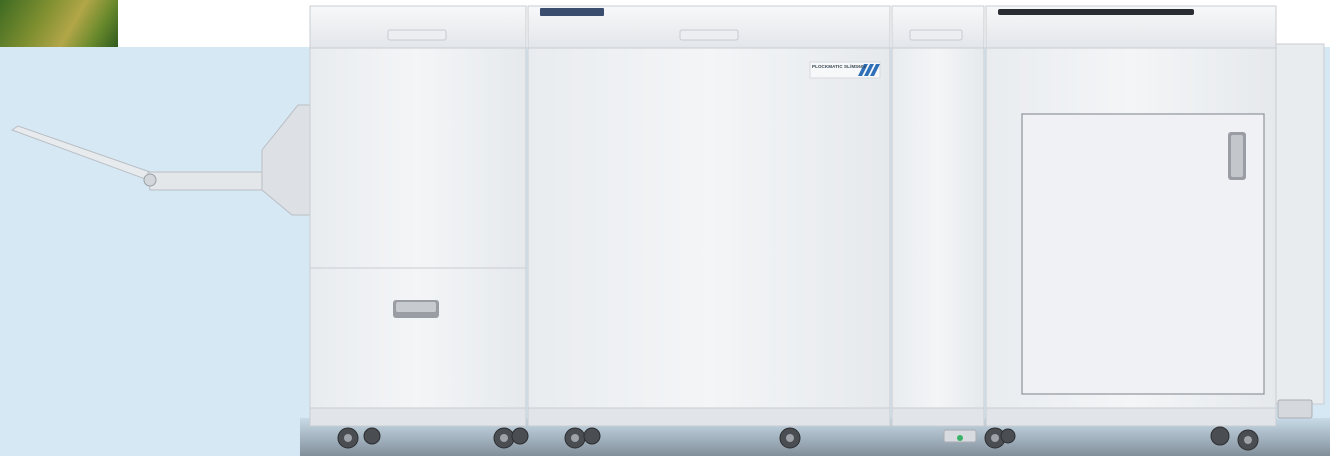  I want to click on brand-label: PLOCKMATIC SL/MS60x, so click(839, 66).